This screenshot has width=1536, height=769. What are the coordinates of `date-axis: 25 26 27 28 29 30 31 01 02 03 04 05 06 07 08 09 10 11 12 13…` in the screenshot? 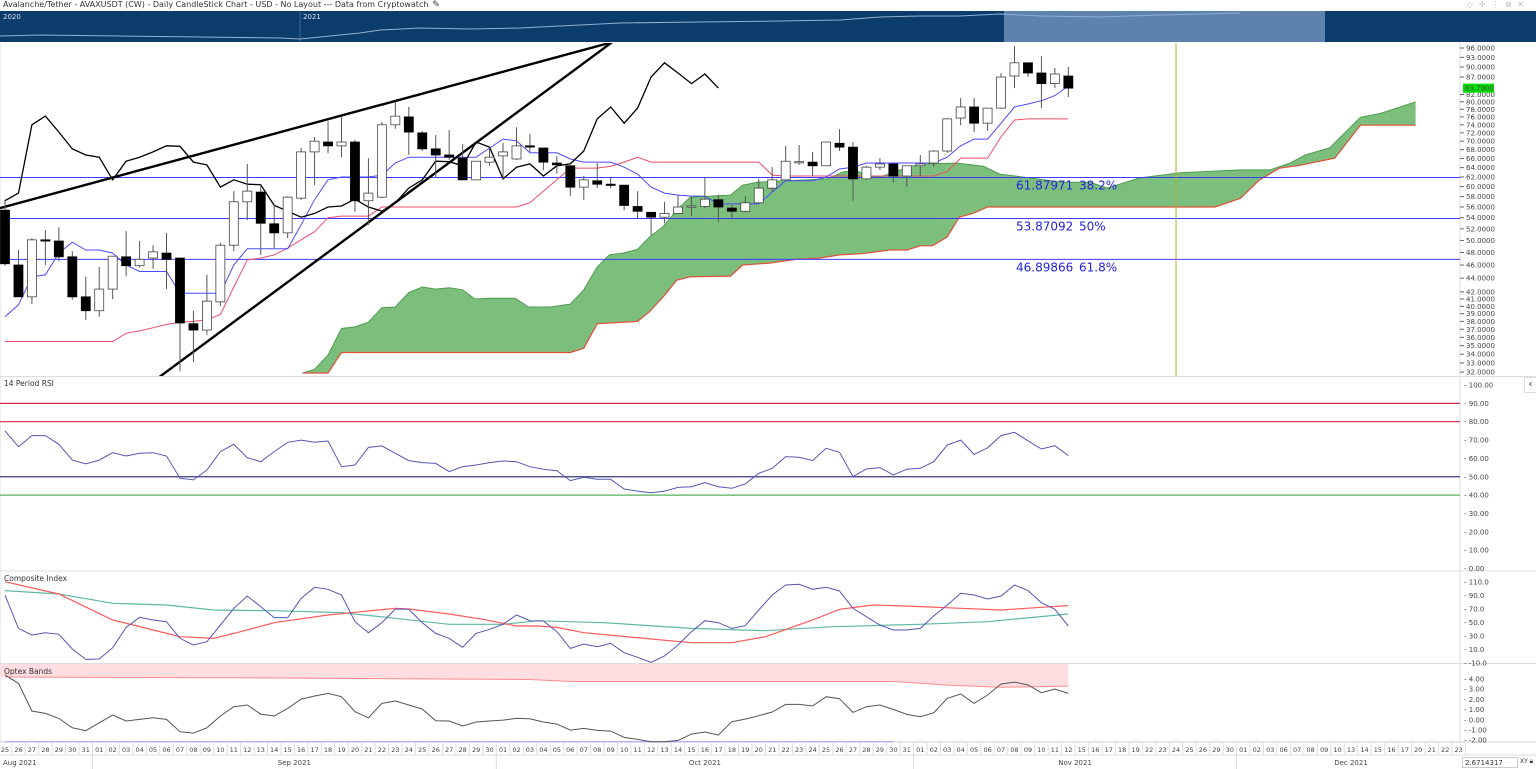 It's located at (768, 756).